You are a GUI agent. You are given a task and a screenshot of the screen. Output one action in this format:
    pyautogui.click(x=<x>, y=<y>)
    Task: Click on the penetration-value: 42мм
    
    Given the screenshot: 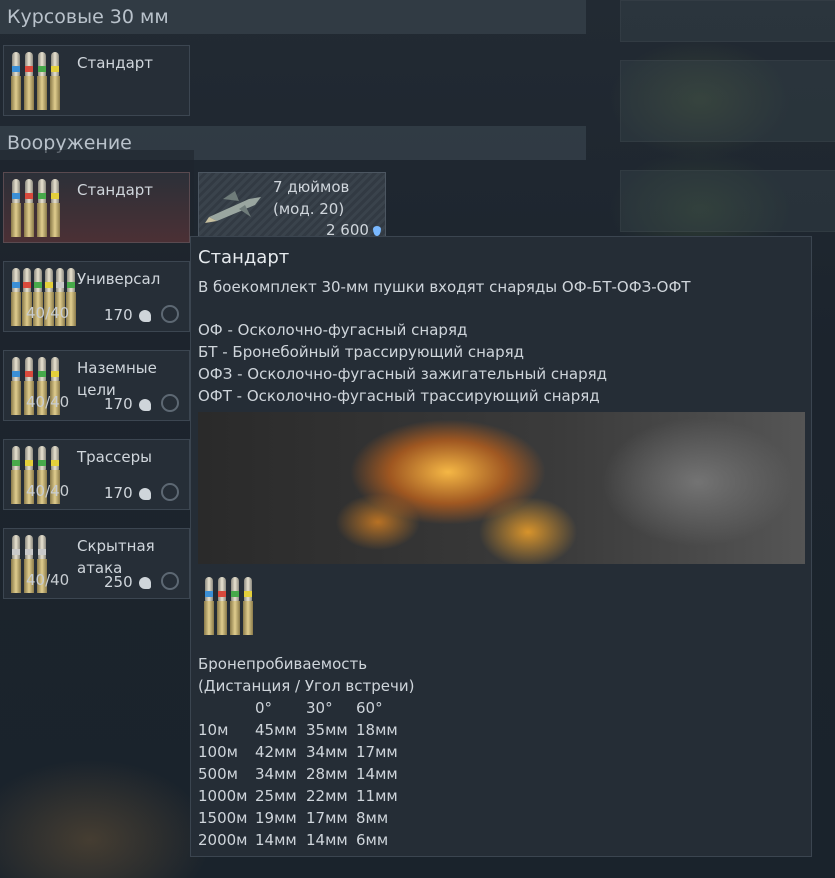 What is the action you would take?
    pyautogui.click(x=276, y=752)
    